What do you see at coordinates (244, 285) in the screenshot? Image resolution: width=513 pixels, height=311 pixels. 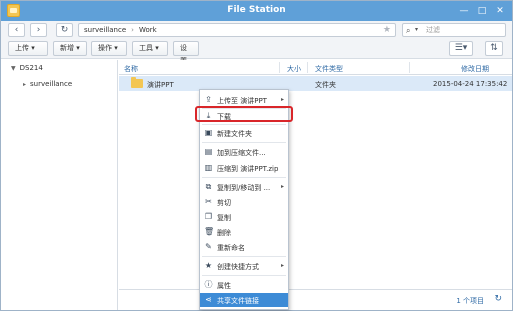 I see `menu-item-properties: ⓘ 属性` at bounding box center [244, 285].